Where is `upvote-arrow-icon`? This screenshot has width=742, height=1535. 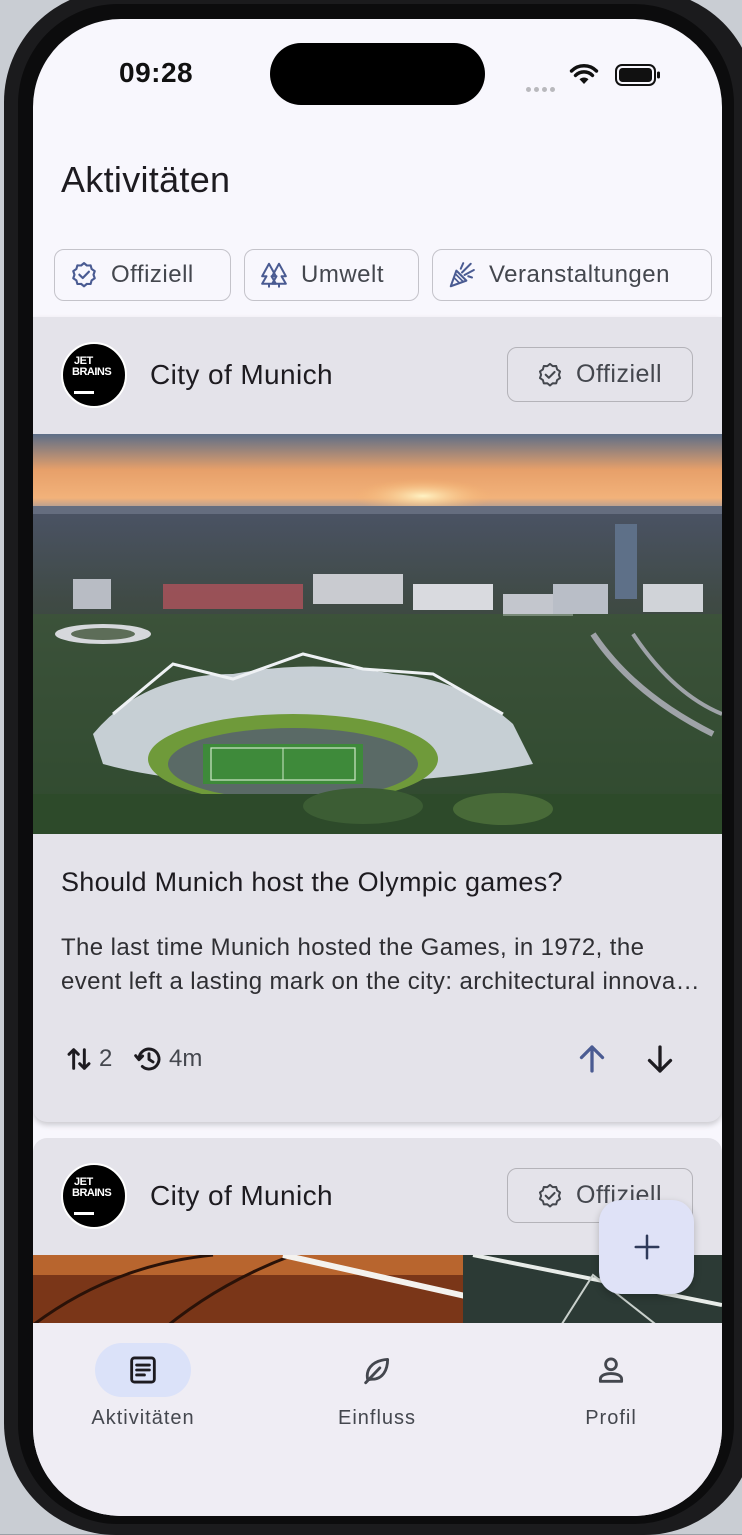
upvote-arrow-icon is located at coordinates (592, 1059).